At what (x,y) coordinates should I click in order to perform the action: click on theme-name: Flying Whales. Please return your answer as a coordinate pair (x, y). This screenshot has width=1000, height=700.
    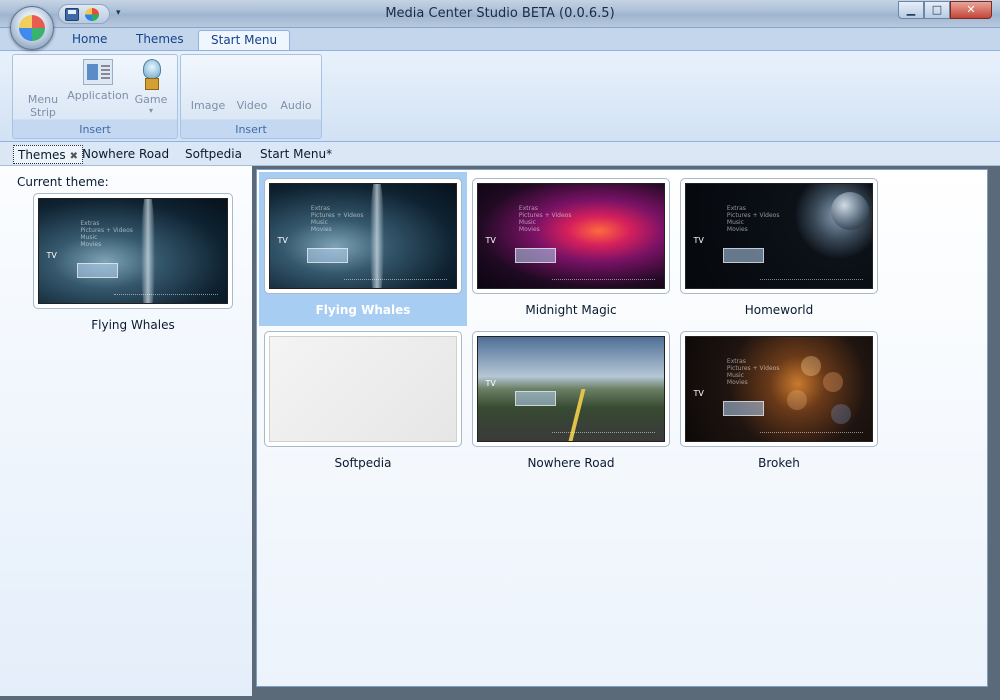
    Looking at the image, I should click on (363, 310).